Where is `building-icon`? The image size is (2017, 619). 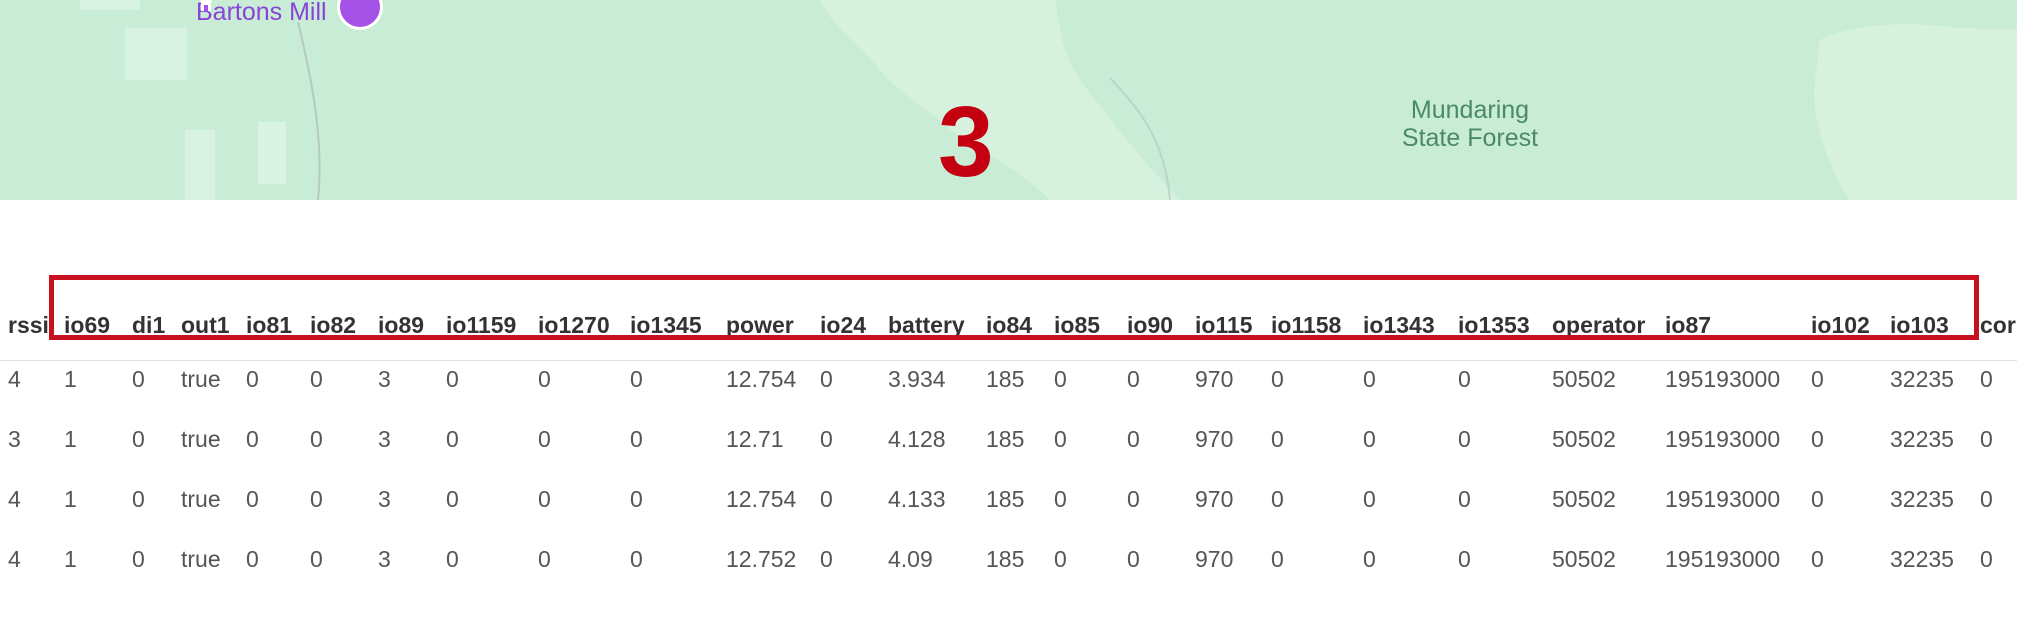 building-icon is located at coordinates (206, 5).